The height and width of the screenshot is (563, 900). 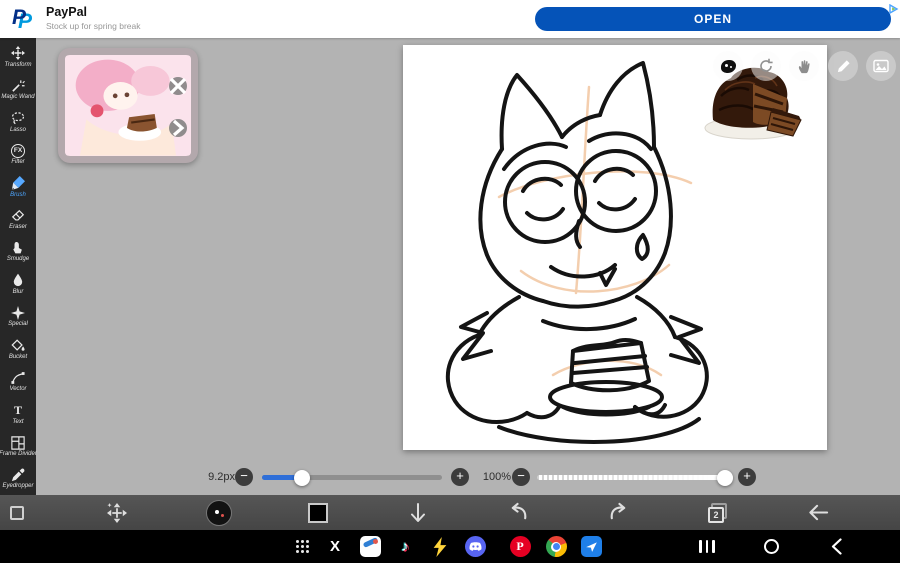 I want to click on eyedropper-icon, so click(x=18, y=475).